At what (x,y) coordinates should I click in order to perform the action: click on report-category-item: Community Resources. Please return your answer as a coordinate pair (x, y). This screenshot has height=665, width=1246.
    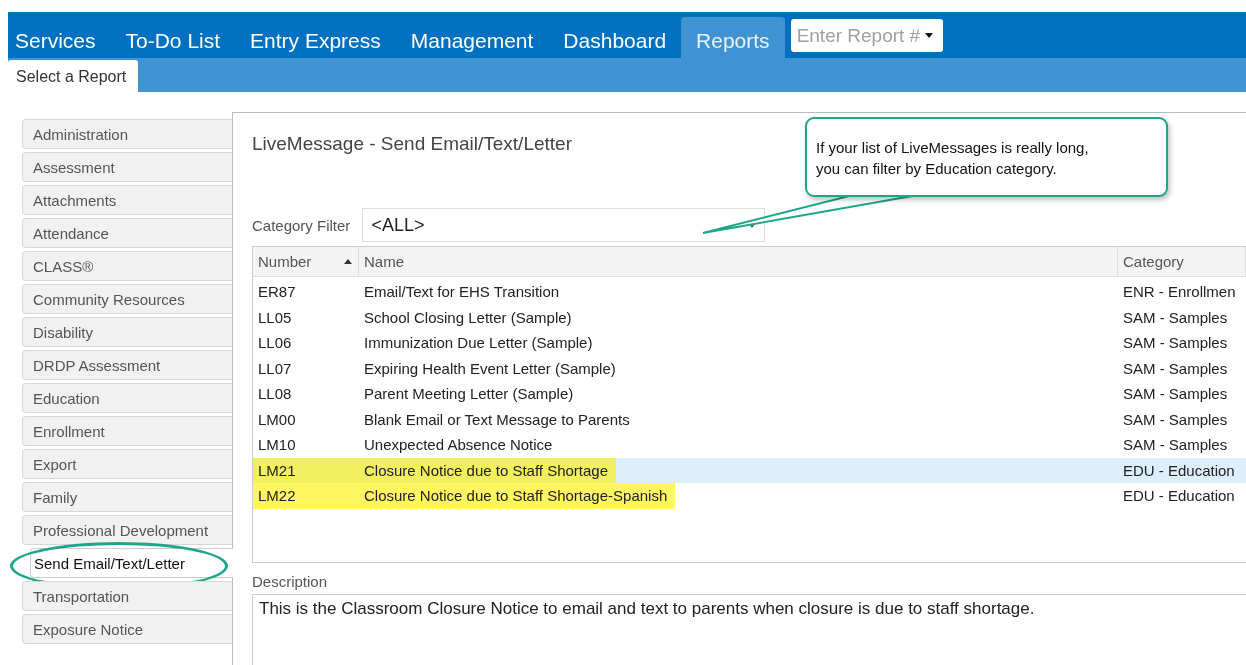
    Looking at the image, I should click on (127, 299).